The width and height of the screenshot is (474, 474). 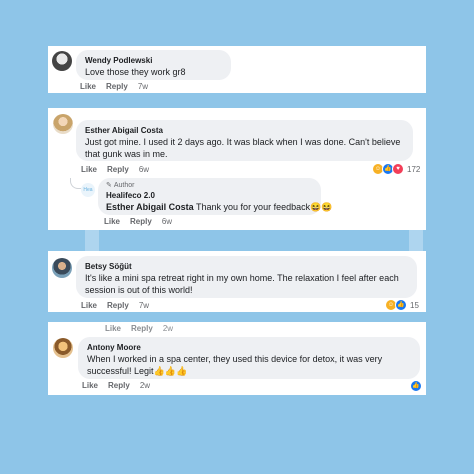 I want to click on reply-thread-line, so click(x=75, y=183).